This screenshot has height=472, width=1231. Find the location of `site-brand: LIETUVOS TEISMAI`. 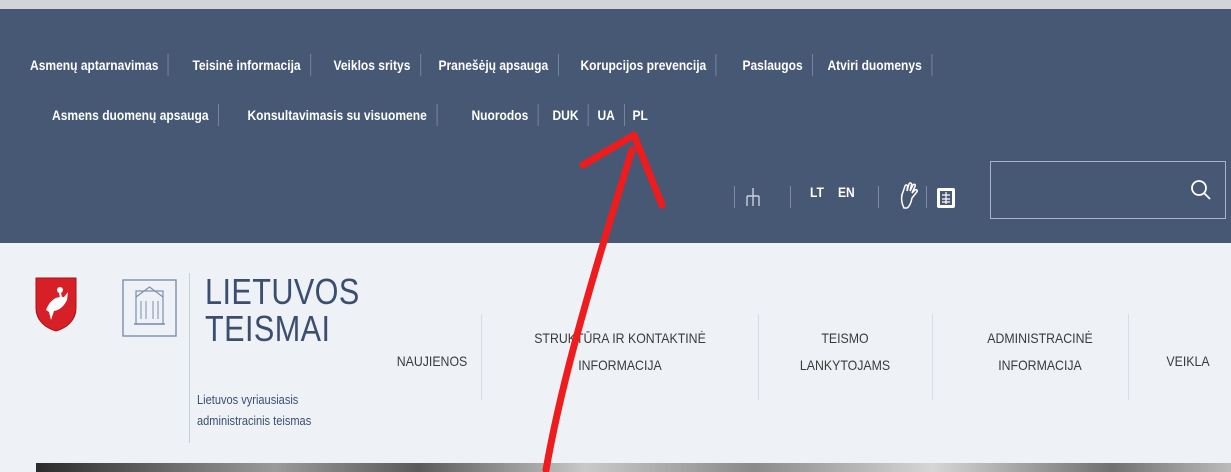

site-brand: LIETUVOS TEISMAI is located at coordinates (282, 310).